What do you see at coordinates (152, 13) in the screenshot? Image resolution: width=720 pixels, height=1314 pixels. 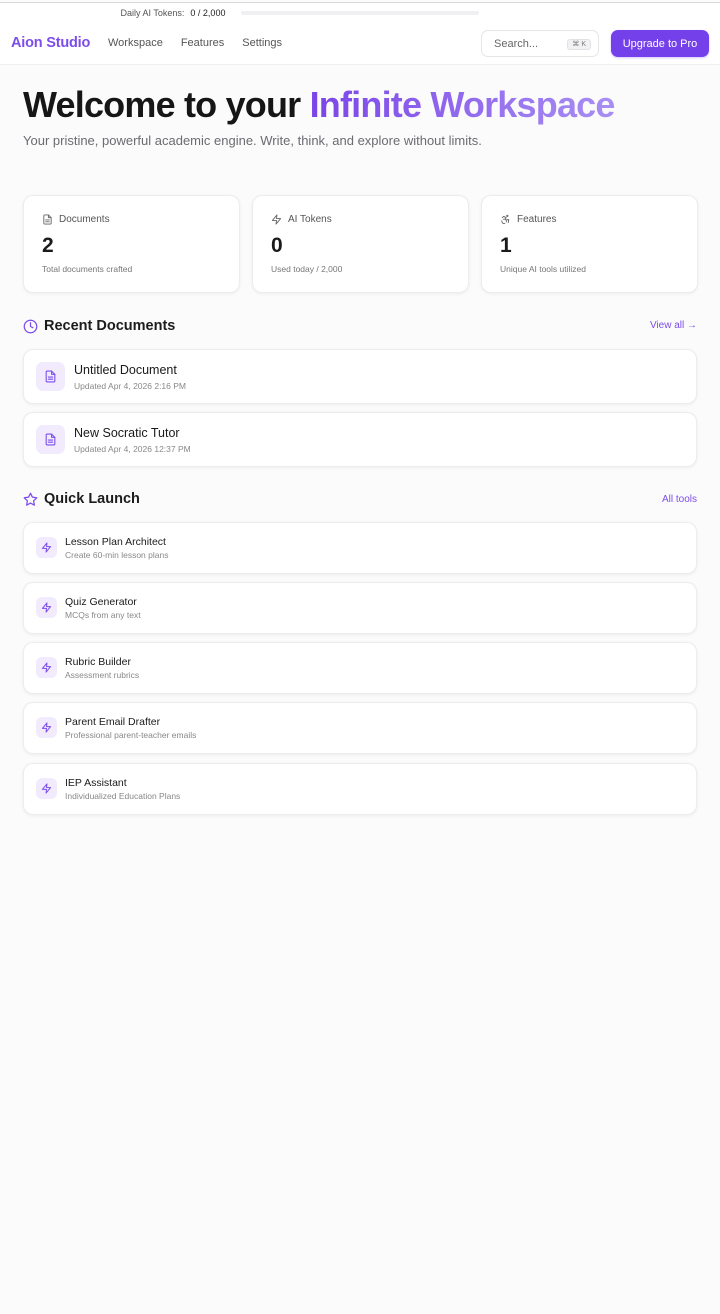 I see `token-label: Daily AI Tokens:` at bounding box center [152, 13].